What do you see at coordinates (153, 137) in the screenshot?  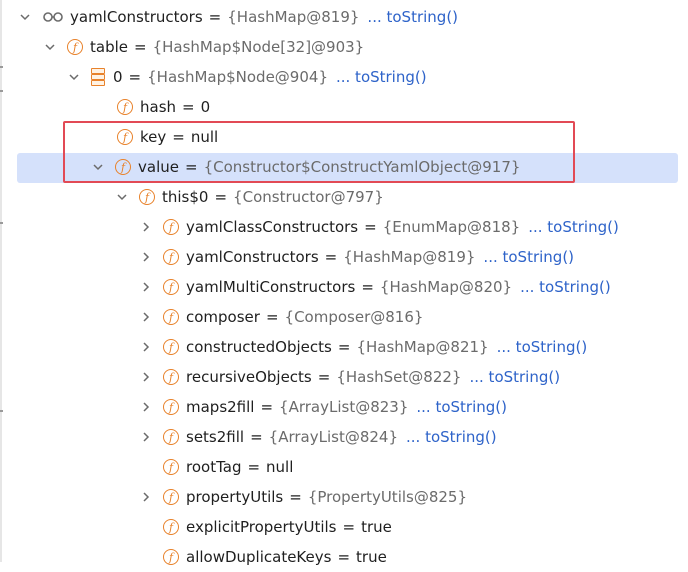 I see `variable-name: key` at bounding box center [153, 137].